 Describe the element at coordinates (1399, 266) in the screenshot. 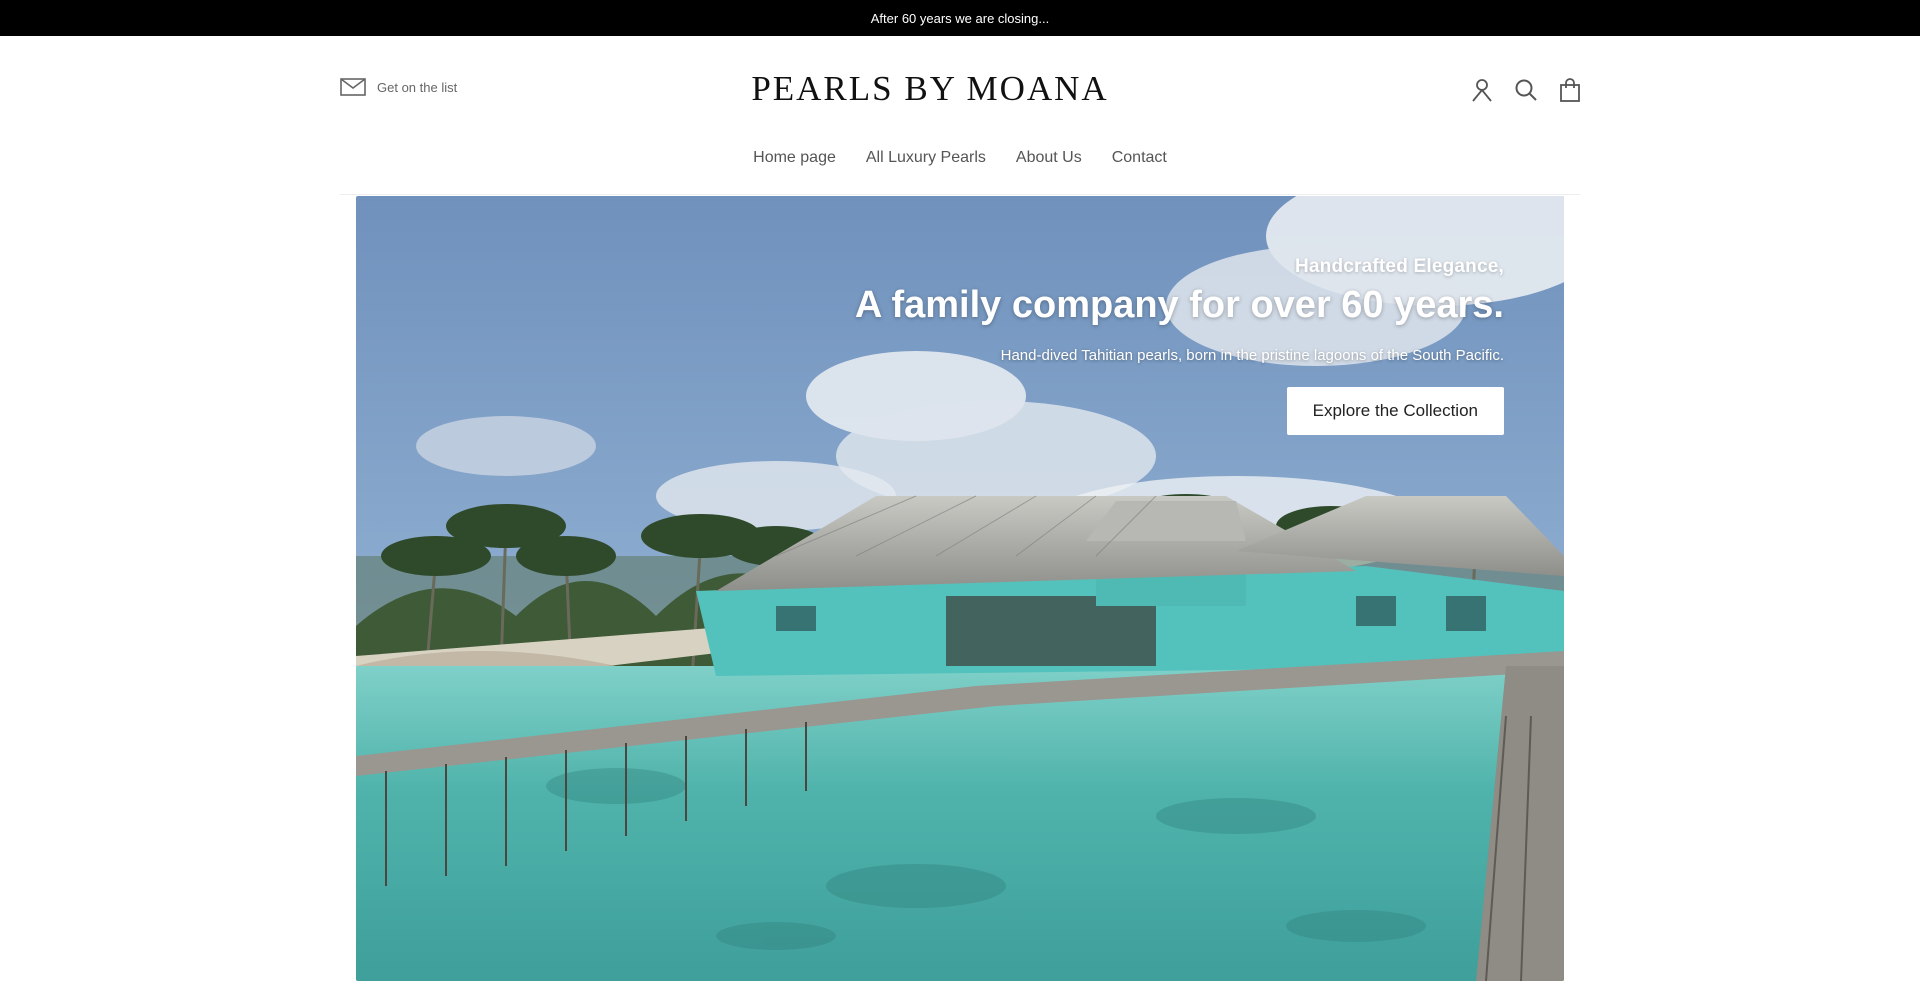

I see `hero-kicker: Handcrafted Elegance,` at that location.